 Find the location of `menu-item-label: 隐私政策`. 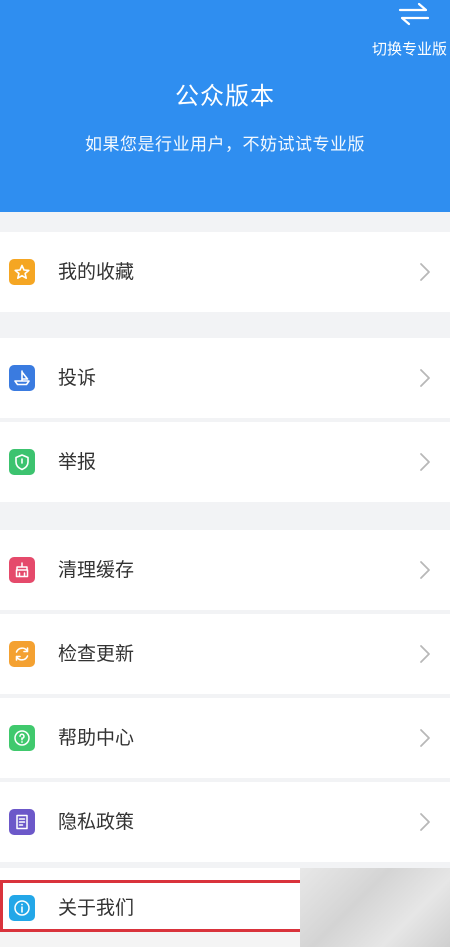

menu-item-label: 隐私政策 is located at coordinates (96, 822).